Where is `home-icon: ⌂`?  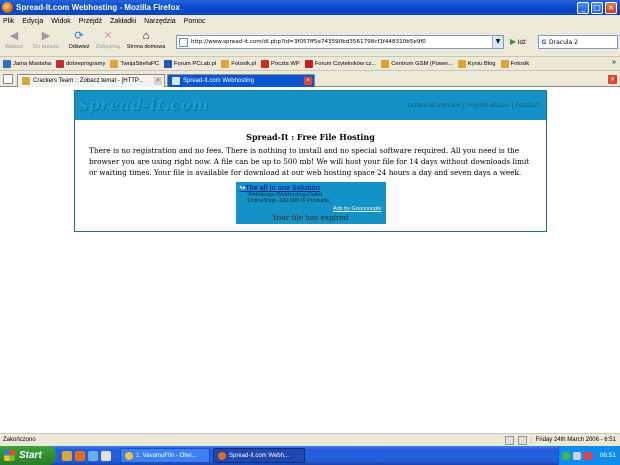 home-icon: ⌂ is located at coordinates (146, 36).